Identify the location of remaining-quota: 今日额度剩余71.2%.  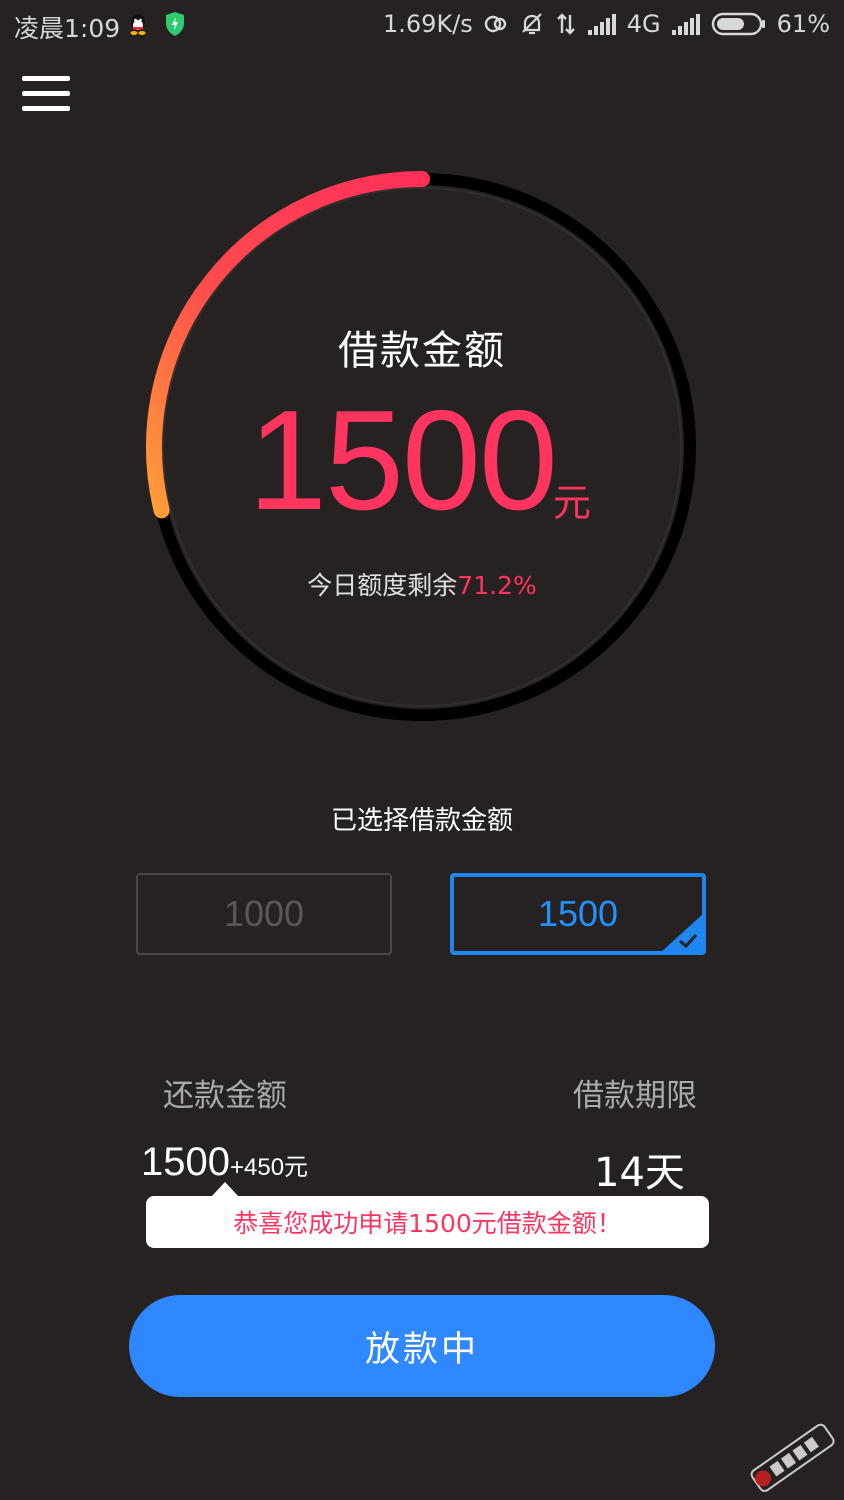
(422, 584).